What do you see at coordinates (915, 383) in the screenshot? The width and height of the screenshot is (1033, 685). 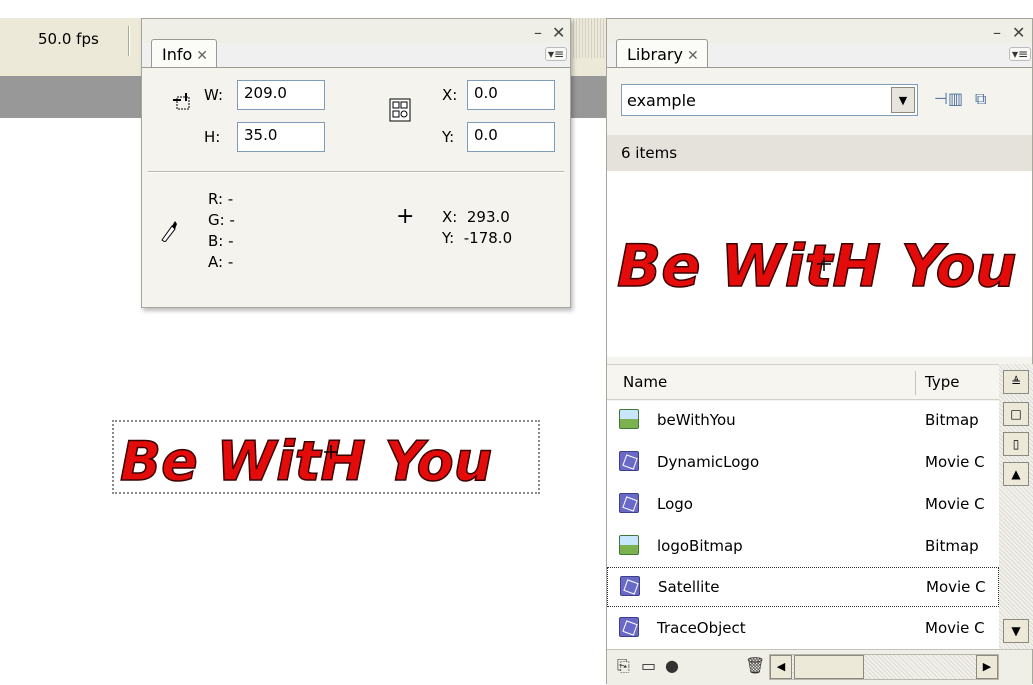 I see `column-divider` at bounding box center [915, 383].